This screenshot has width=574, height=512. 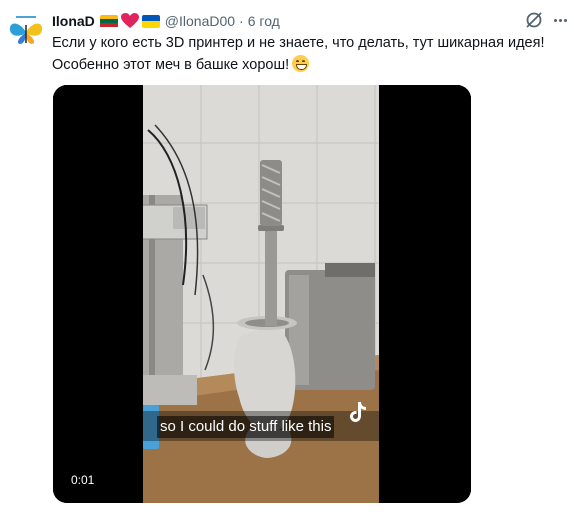 I want to click on tiktok-watermark, so click(x=365, y=414).